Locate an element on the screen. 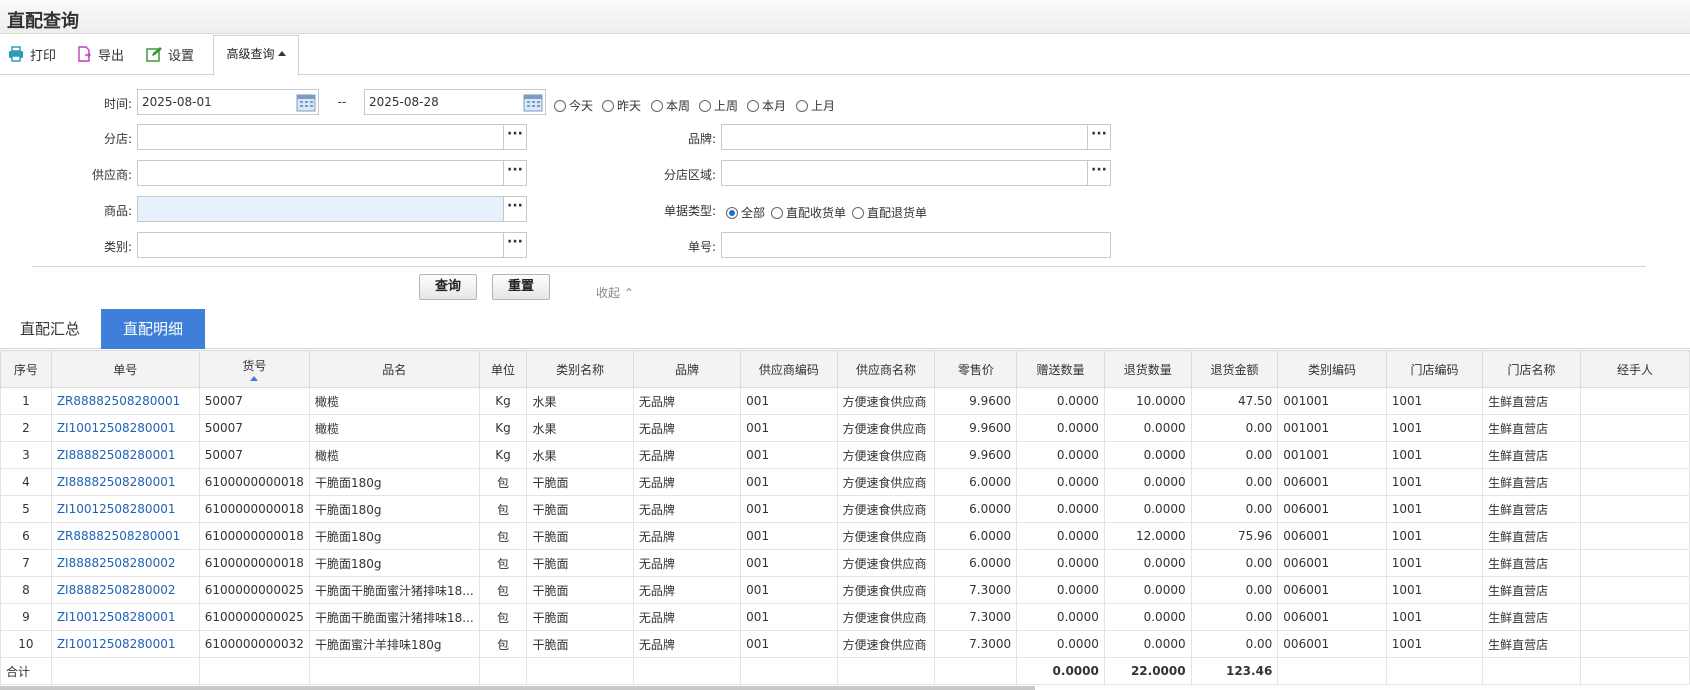 Image resolution: width=1690 pixels, height=690 pixels. docno-input is located at coordinates (916, 245).